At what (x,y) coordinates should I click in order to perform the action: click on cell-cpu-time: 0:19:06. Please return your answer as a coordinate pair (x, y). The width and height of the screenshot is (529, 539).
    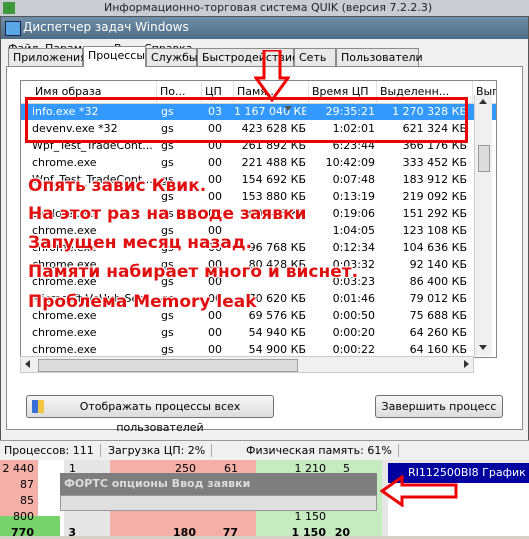
    Looking at the image, I should click on (353, 213).